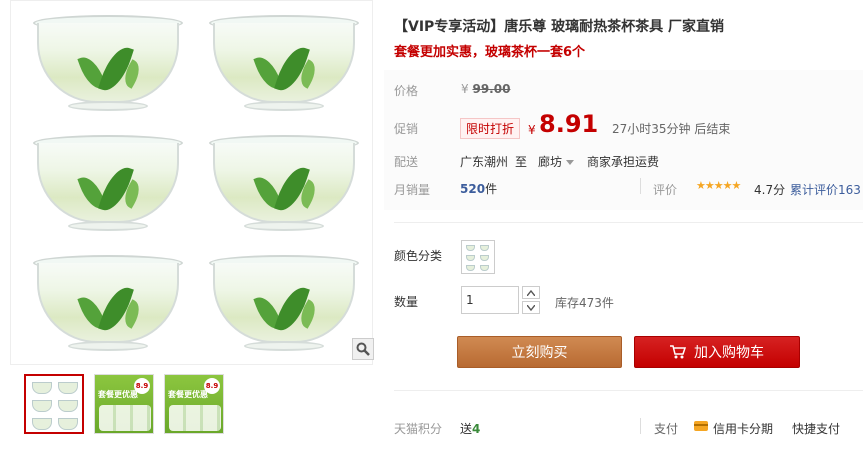 This screenshot has height=452, width=863. Describe the element at coordinates (569, 124) in the screenshot. I see `sale-price: 8.91` at that location.